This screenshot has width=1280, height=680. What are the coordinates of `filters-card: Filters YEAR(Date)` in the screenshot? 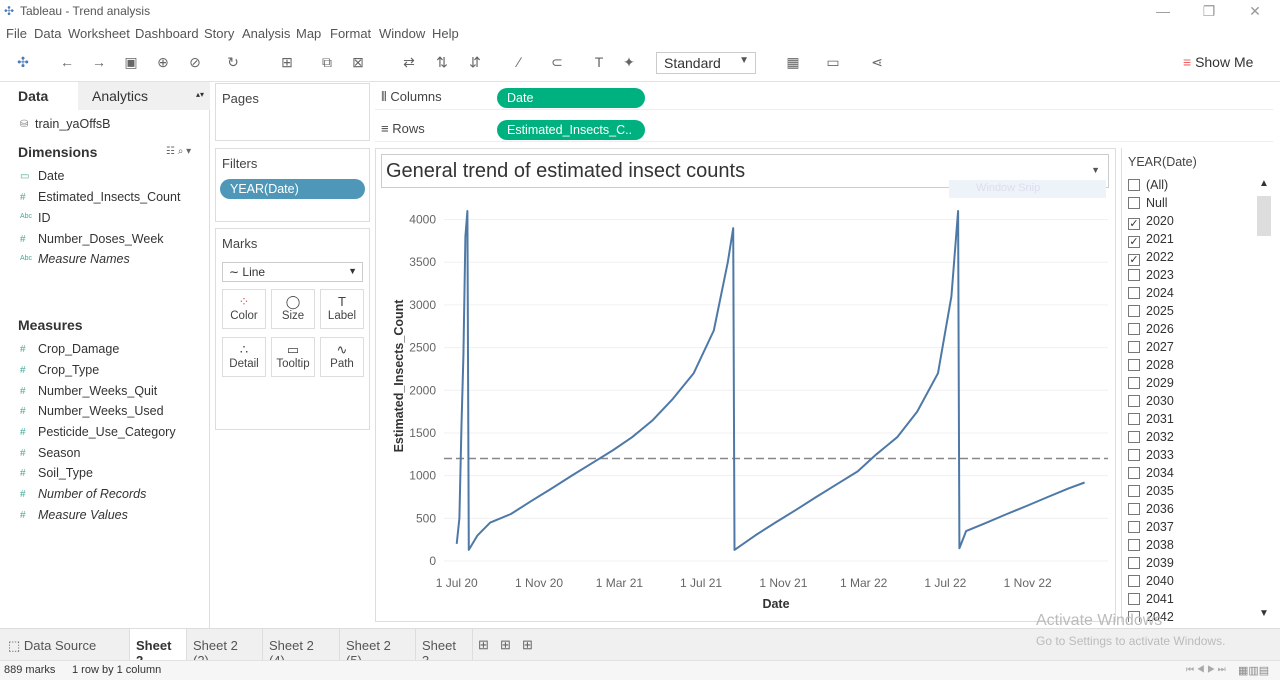 It's located at (292, 185).